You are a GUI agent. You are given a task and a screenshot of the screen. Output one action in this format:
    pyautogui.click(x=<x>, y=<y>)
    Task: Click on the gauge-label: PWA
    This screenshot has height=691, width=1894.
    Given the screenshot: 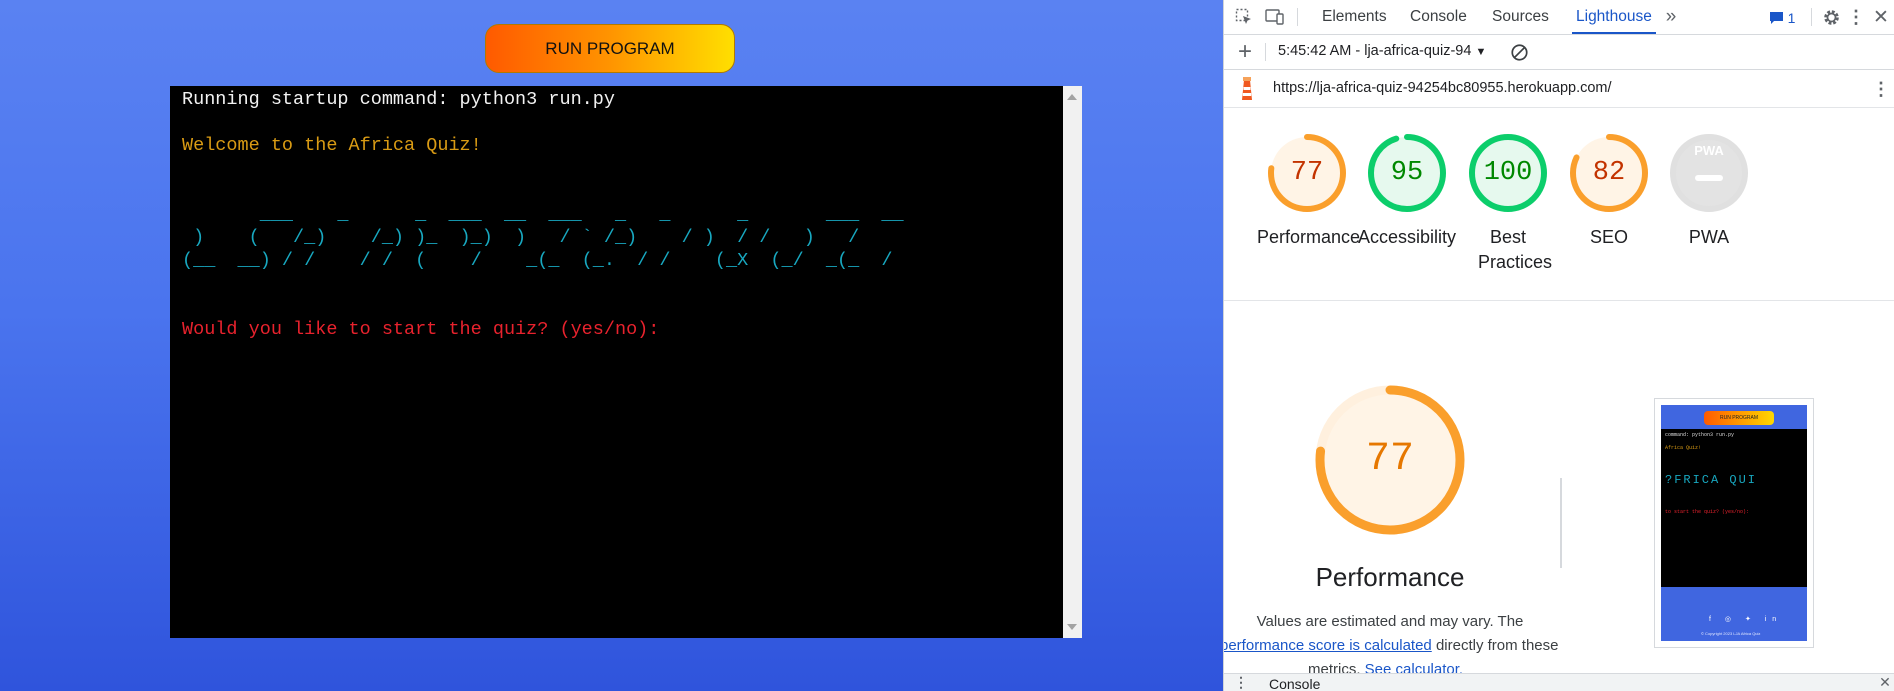 What is the action you would take?
    pyautogui.click(x=1709, y=237)
    